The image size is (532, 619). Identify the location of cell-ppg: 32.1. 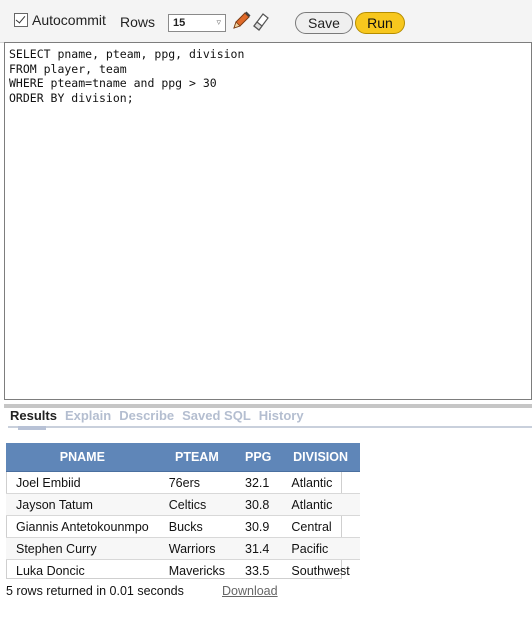
(258, 482).